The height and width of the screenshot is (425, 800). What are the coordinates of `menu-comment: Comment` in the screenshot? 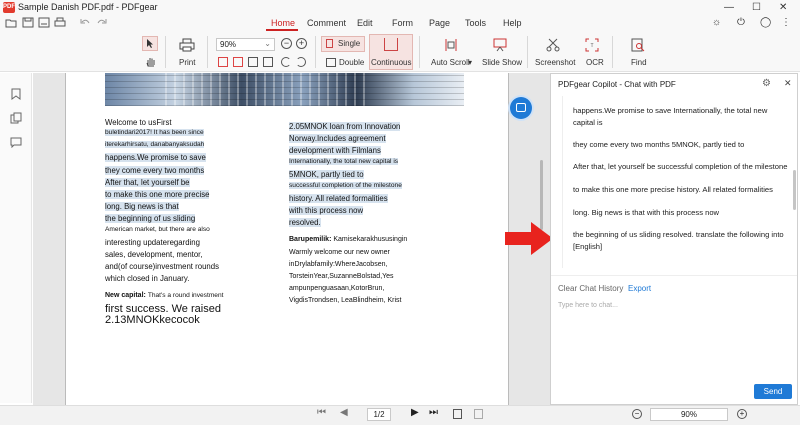 It's located at (326, 23).